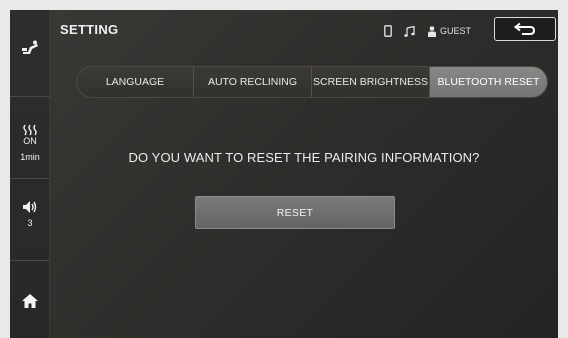 The image size is (568, 338). I want to click on volume-level: 3, so click(30, 223).